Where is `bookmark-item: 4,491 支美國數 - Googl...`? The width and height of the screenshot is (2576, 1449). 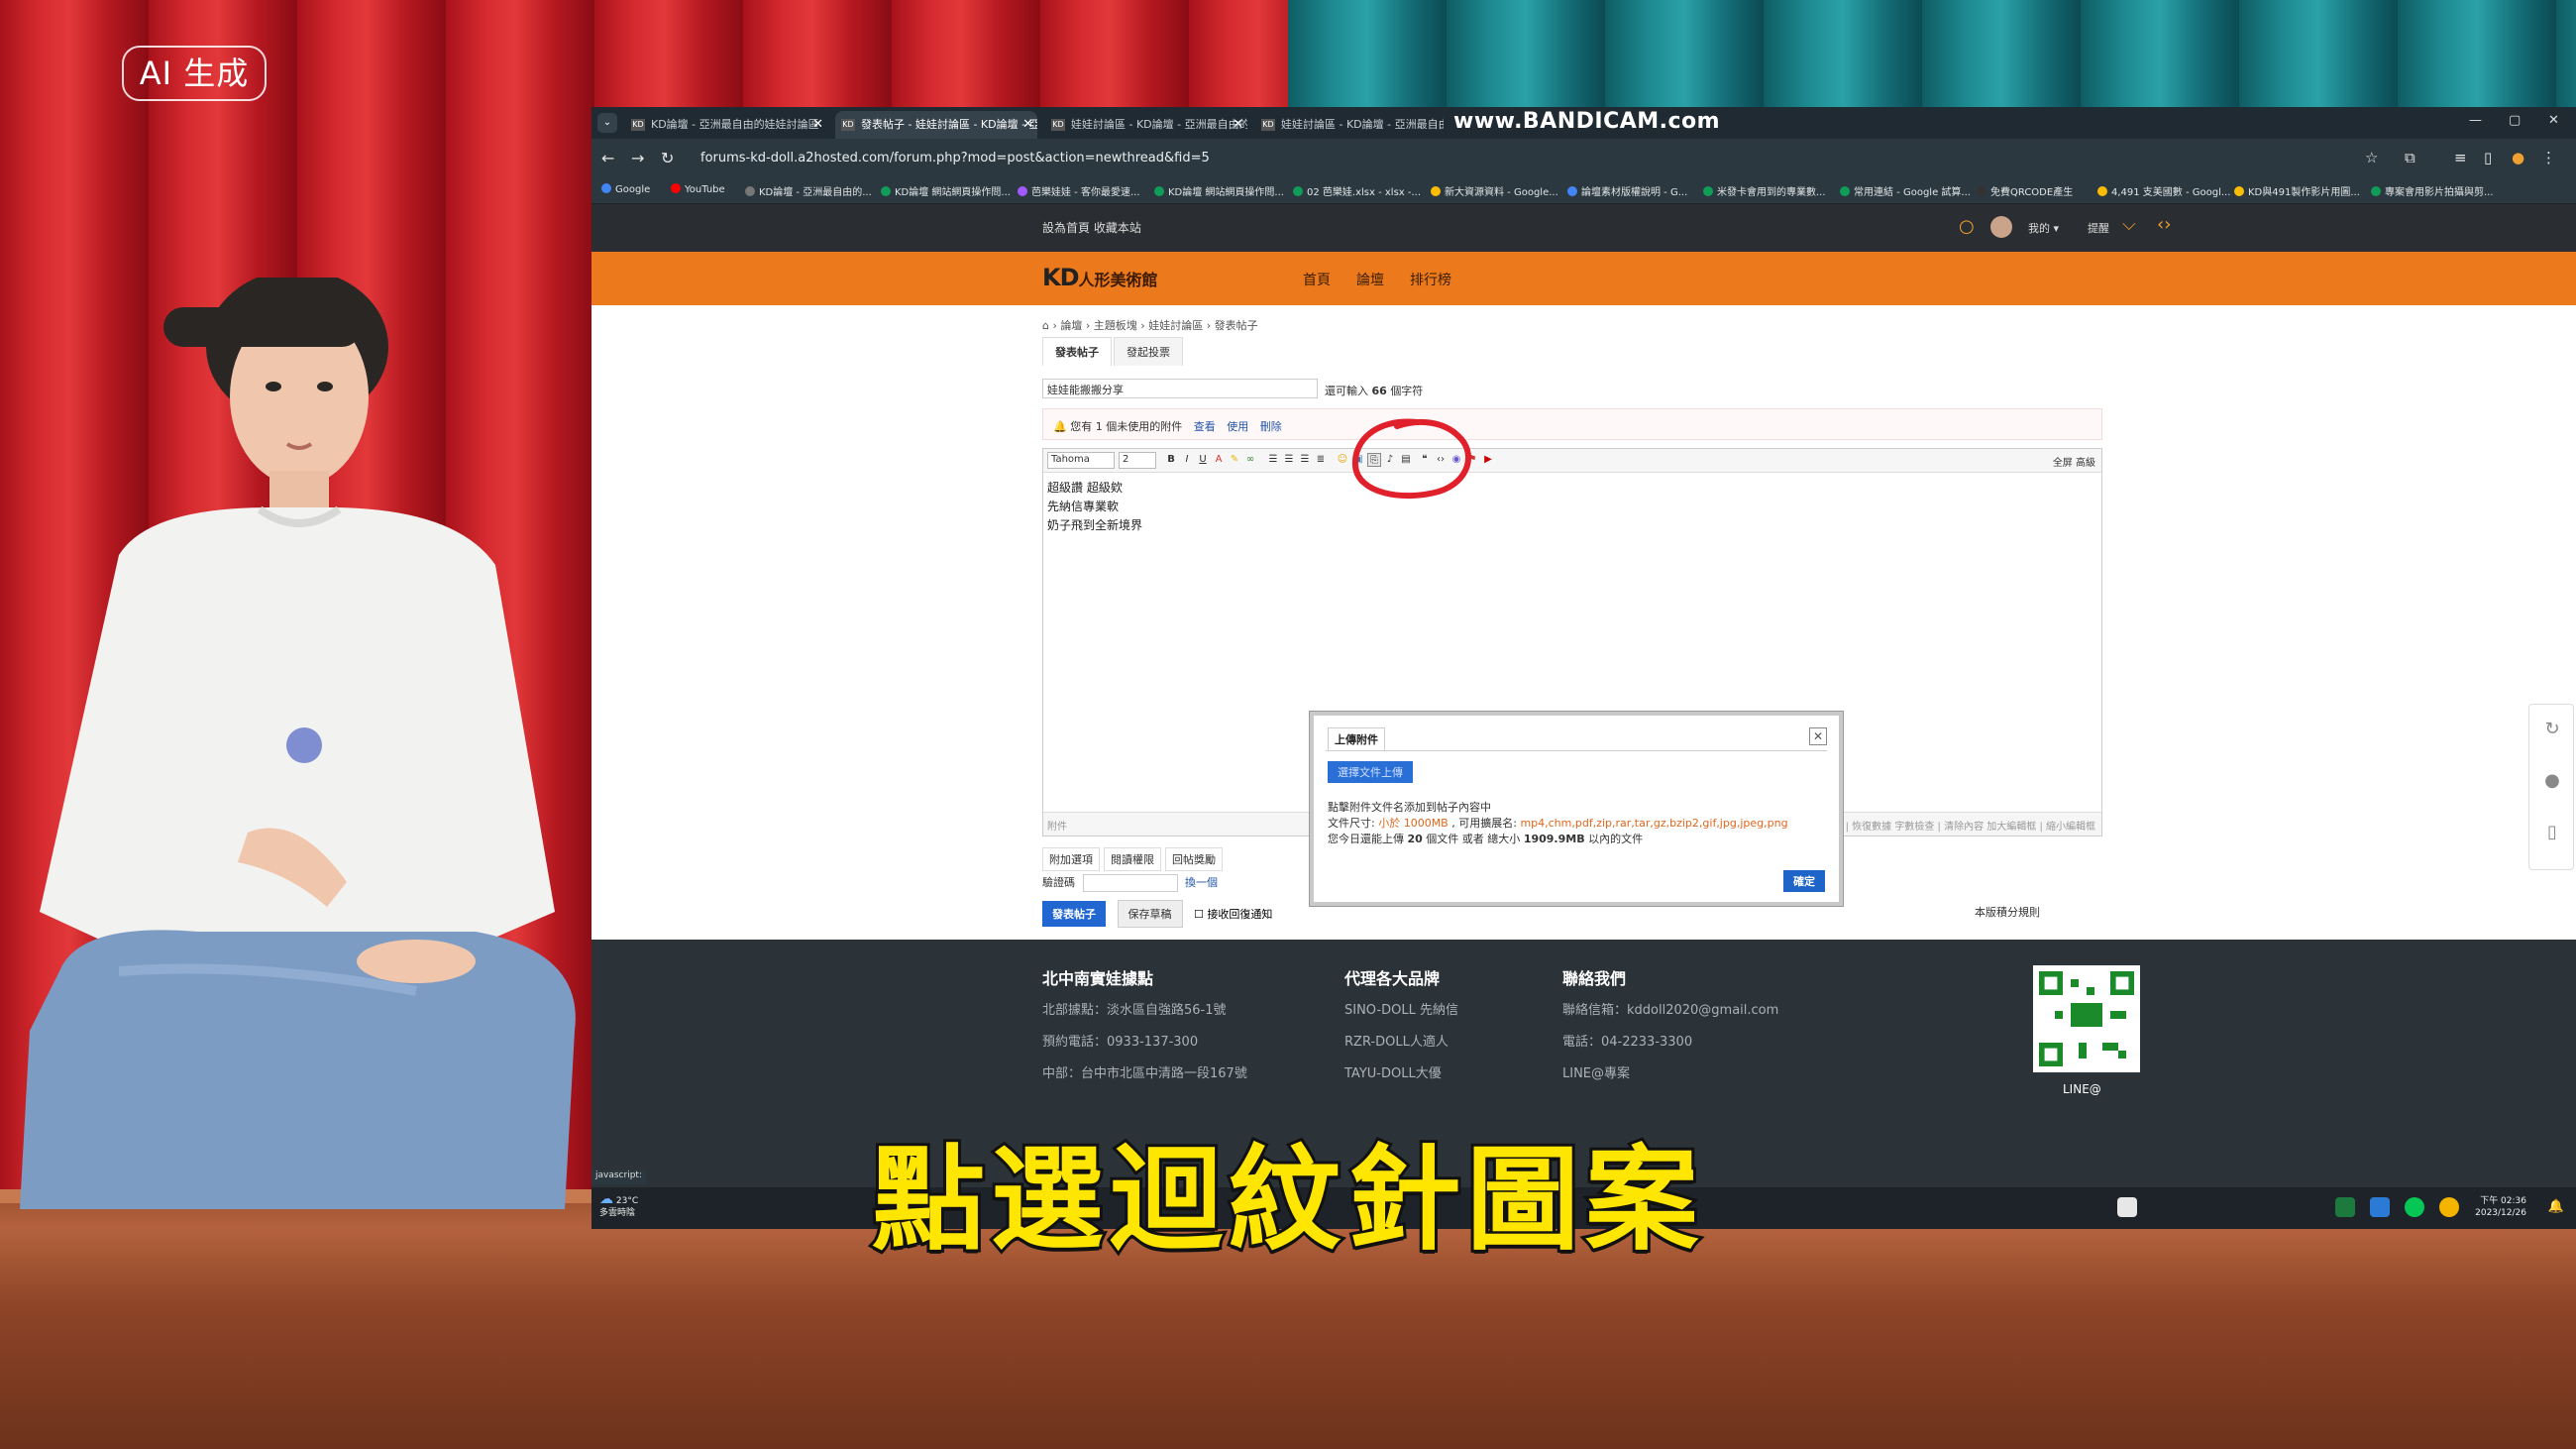
bookmark-item: 4,491 支美國數 - Googl... is located at coordinates (2163, 191).